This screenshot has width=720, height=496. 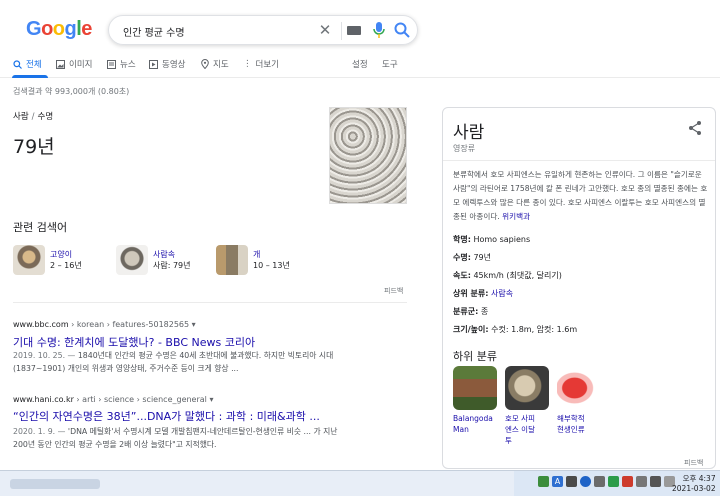 I want to click on taskbar: A 오후 4:37 2021-03-02, so click(x=360, y=483).